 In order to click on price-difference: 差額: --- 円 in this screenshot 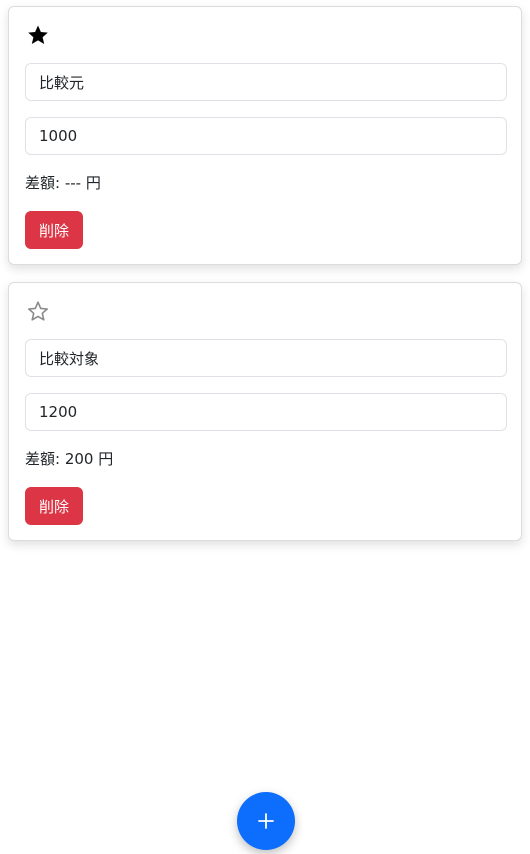, I will do `click(63, 183)`.